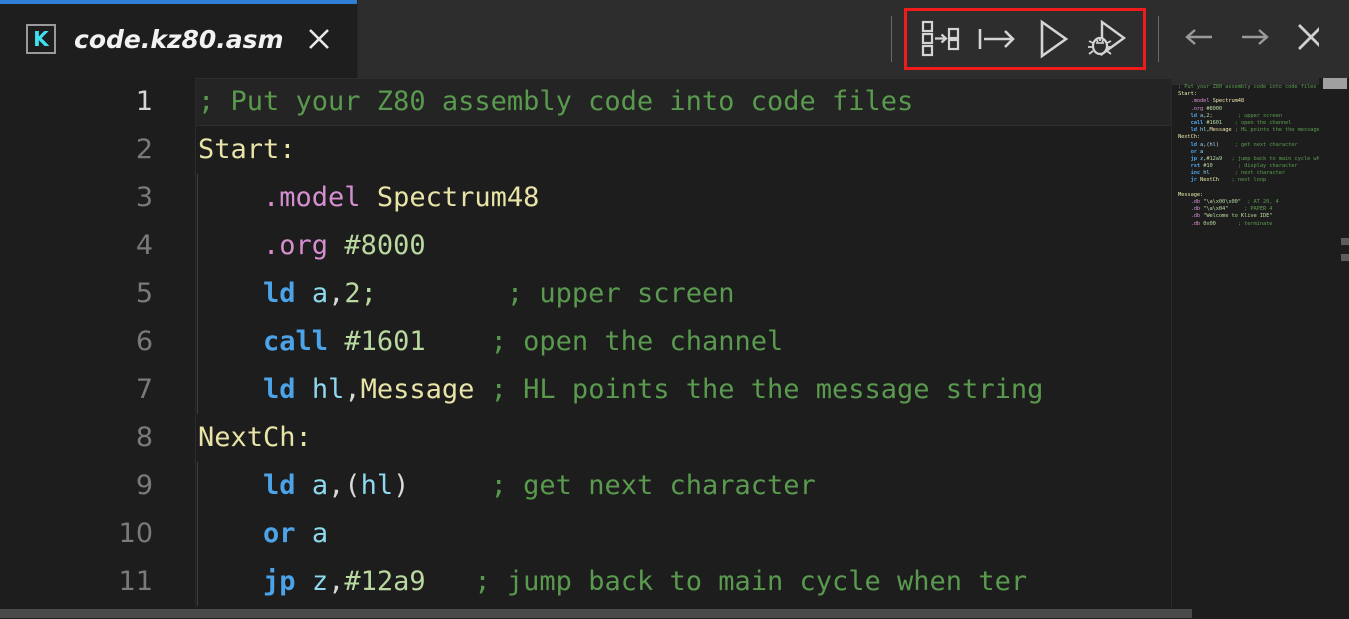 The width and height of the screenshot is (1349, 619). I want to click on minimap-line: .db 0x00 ; terminate, so click(1246, 224).